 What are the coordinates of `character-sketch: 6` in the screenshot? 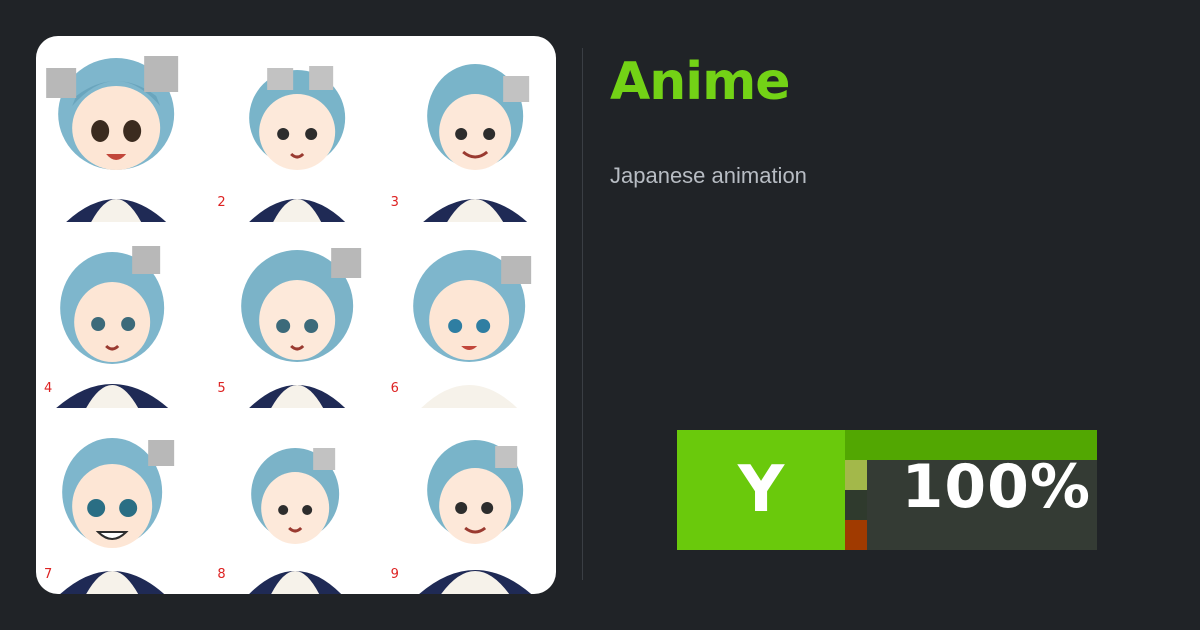 It's located at (469, 315).